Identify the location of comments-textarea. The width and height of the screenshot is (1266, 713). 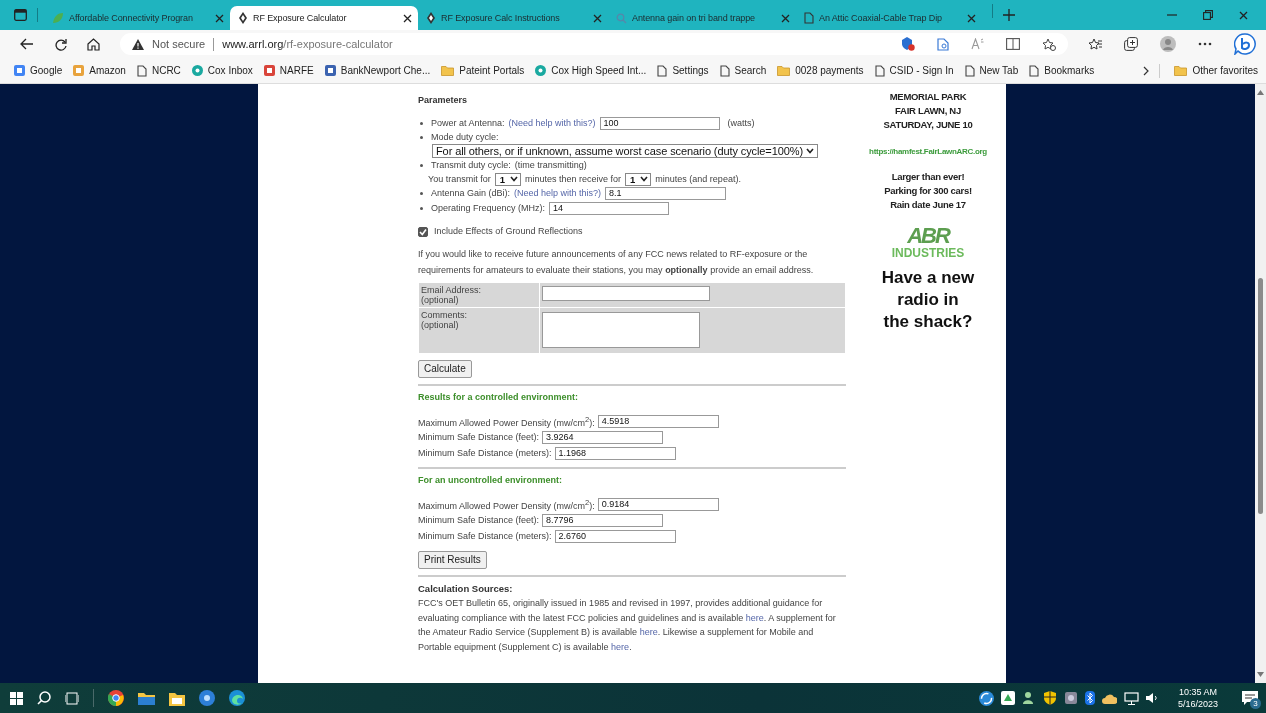
(621, 330).